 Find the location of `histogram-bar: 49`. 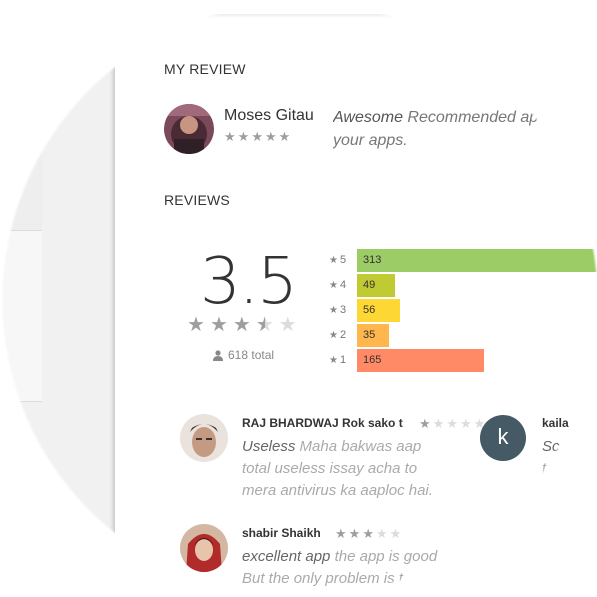

histogram-bar: 49 is located at coordinates (376, 285).